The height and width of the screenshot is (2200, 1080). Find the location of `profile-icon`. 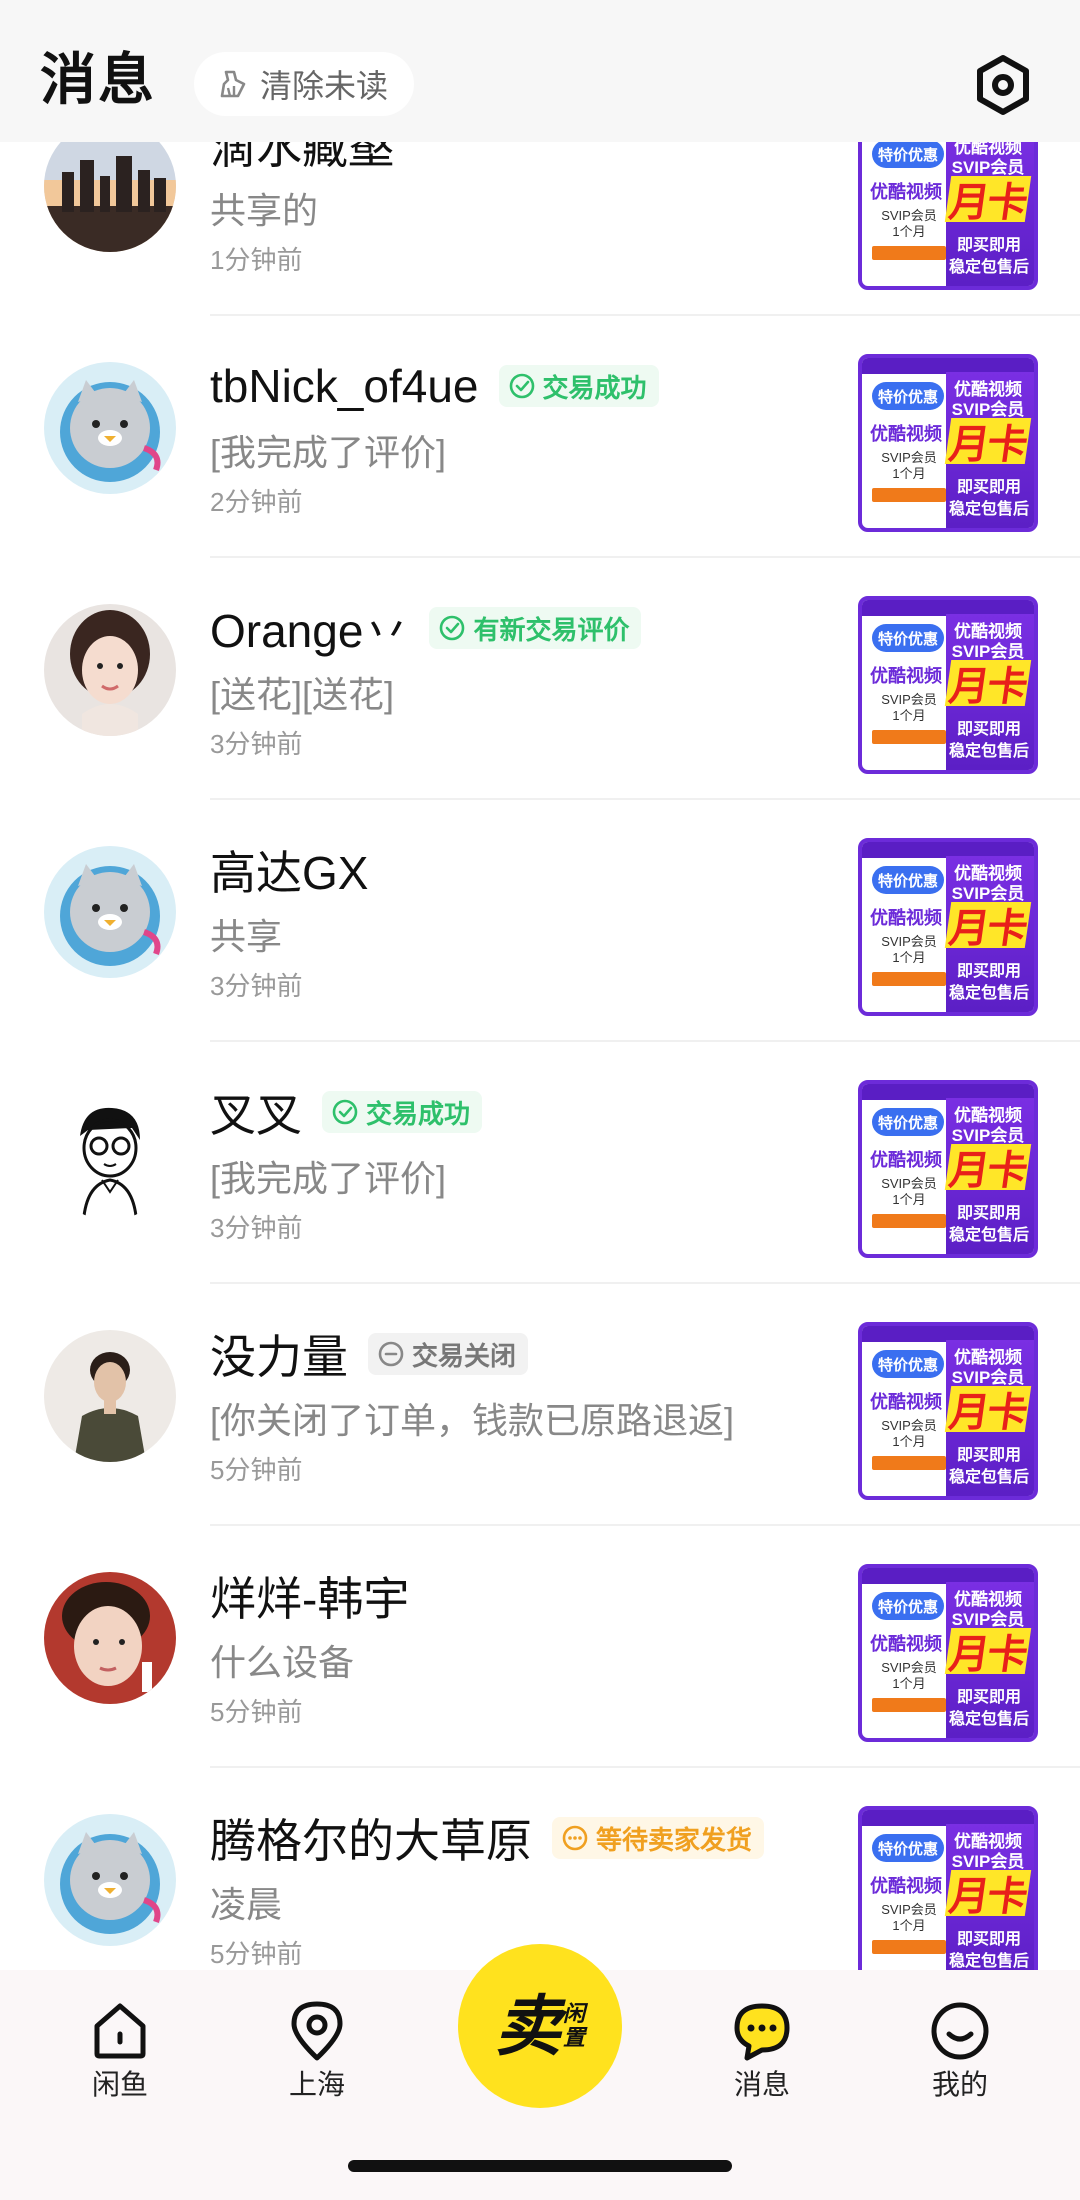

profile-icon is located at coordinates (960, 2031).